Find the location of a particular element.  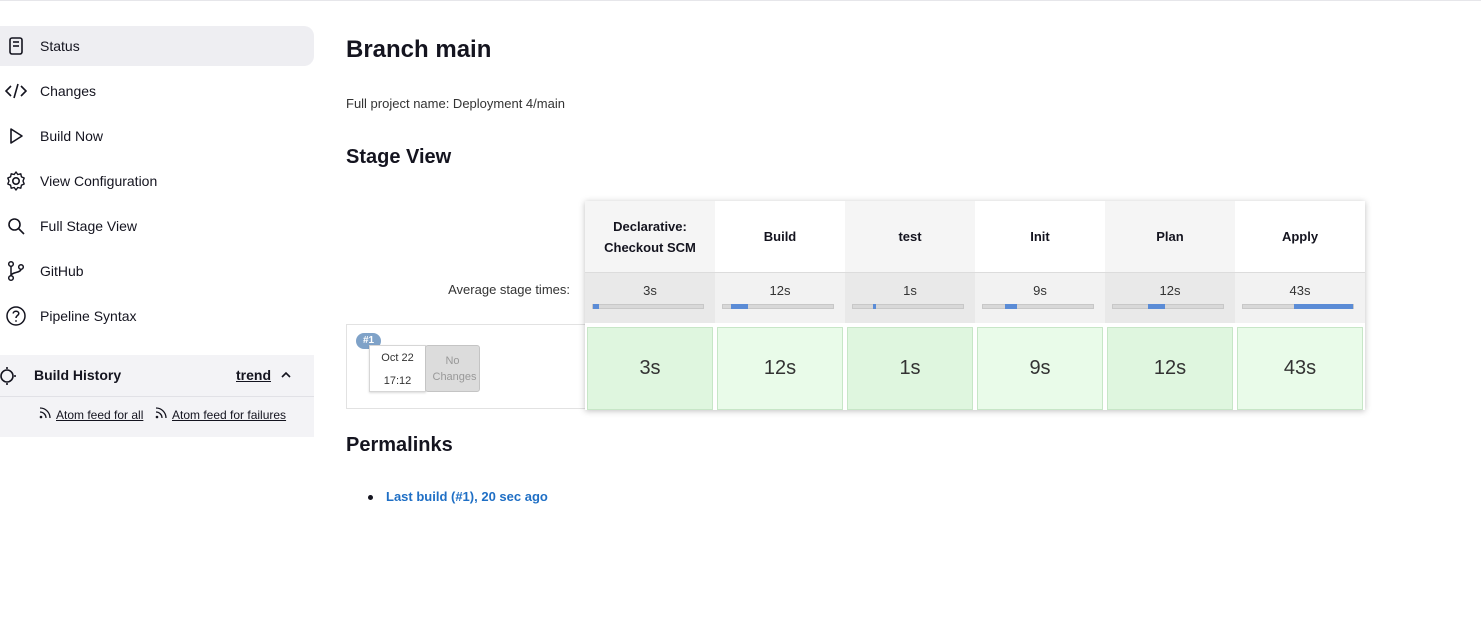

sidebar-item-view-configuration: View Configuration is located at coordinates (157, 181).